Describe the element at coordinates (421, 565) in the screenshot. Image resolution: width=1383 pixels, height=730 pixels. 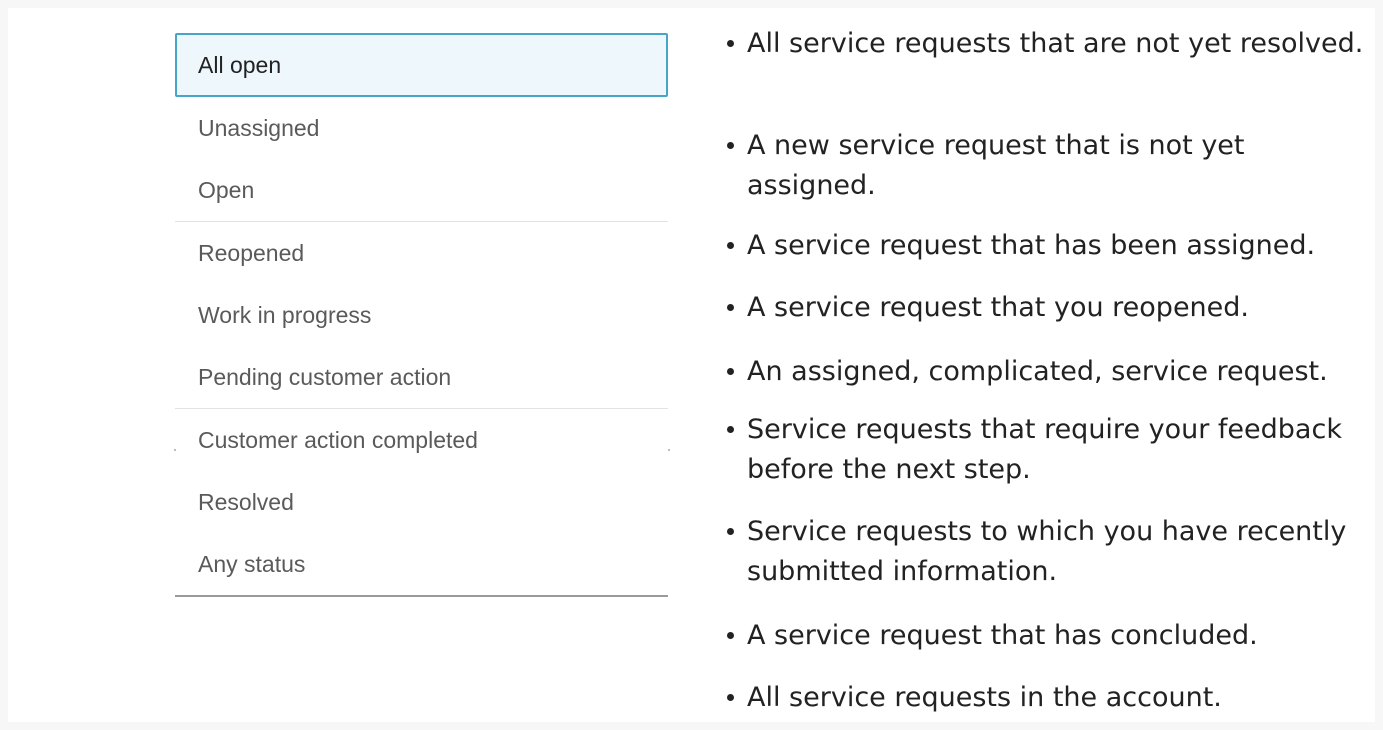
I see `status-option-any-status: Any status` at that location.